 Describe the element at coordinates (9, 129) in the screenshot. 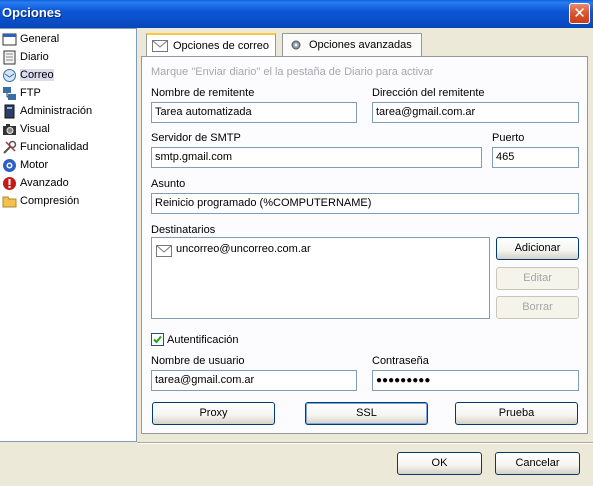

I see `camera-icon` at that location.